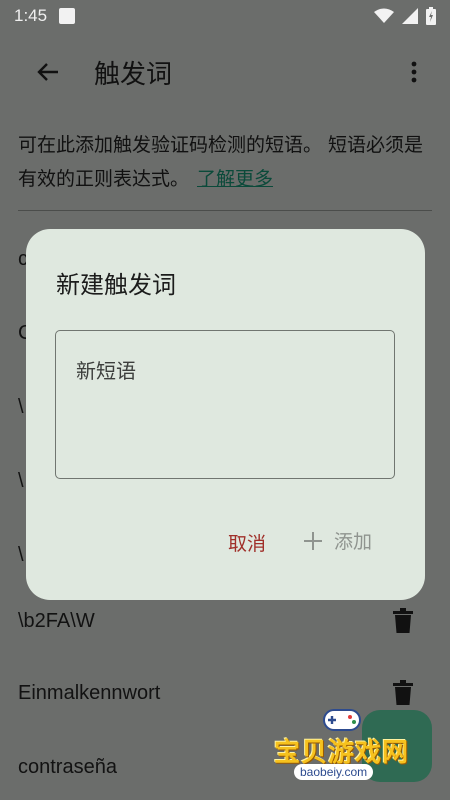 This screenshot has width=450, height=800. What do you see at coordinates (384, 15) in the screenshot?
I see `wifi-icon` at bounding box center [384, 15].